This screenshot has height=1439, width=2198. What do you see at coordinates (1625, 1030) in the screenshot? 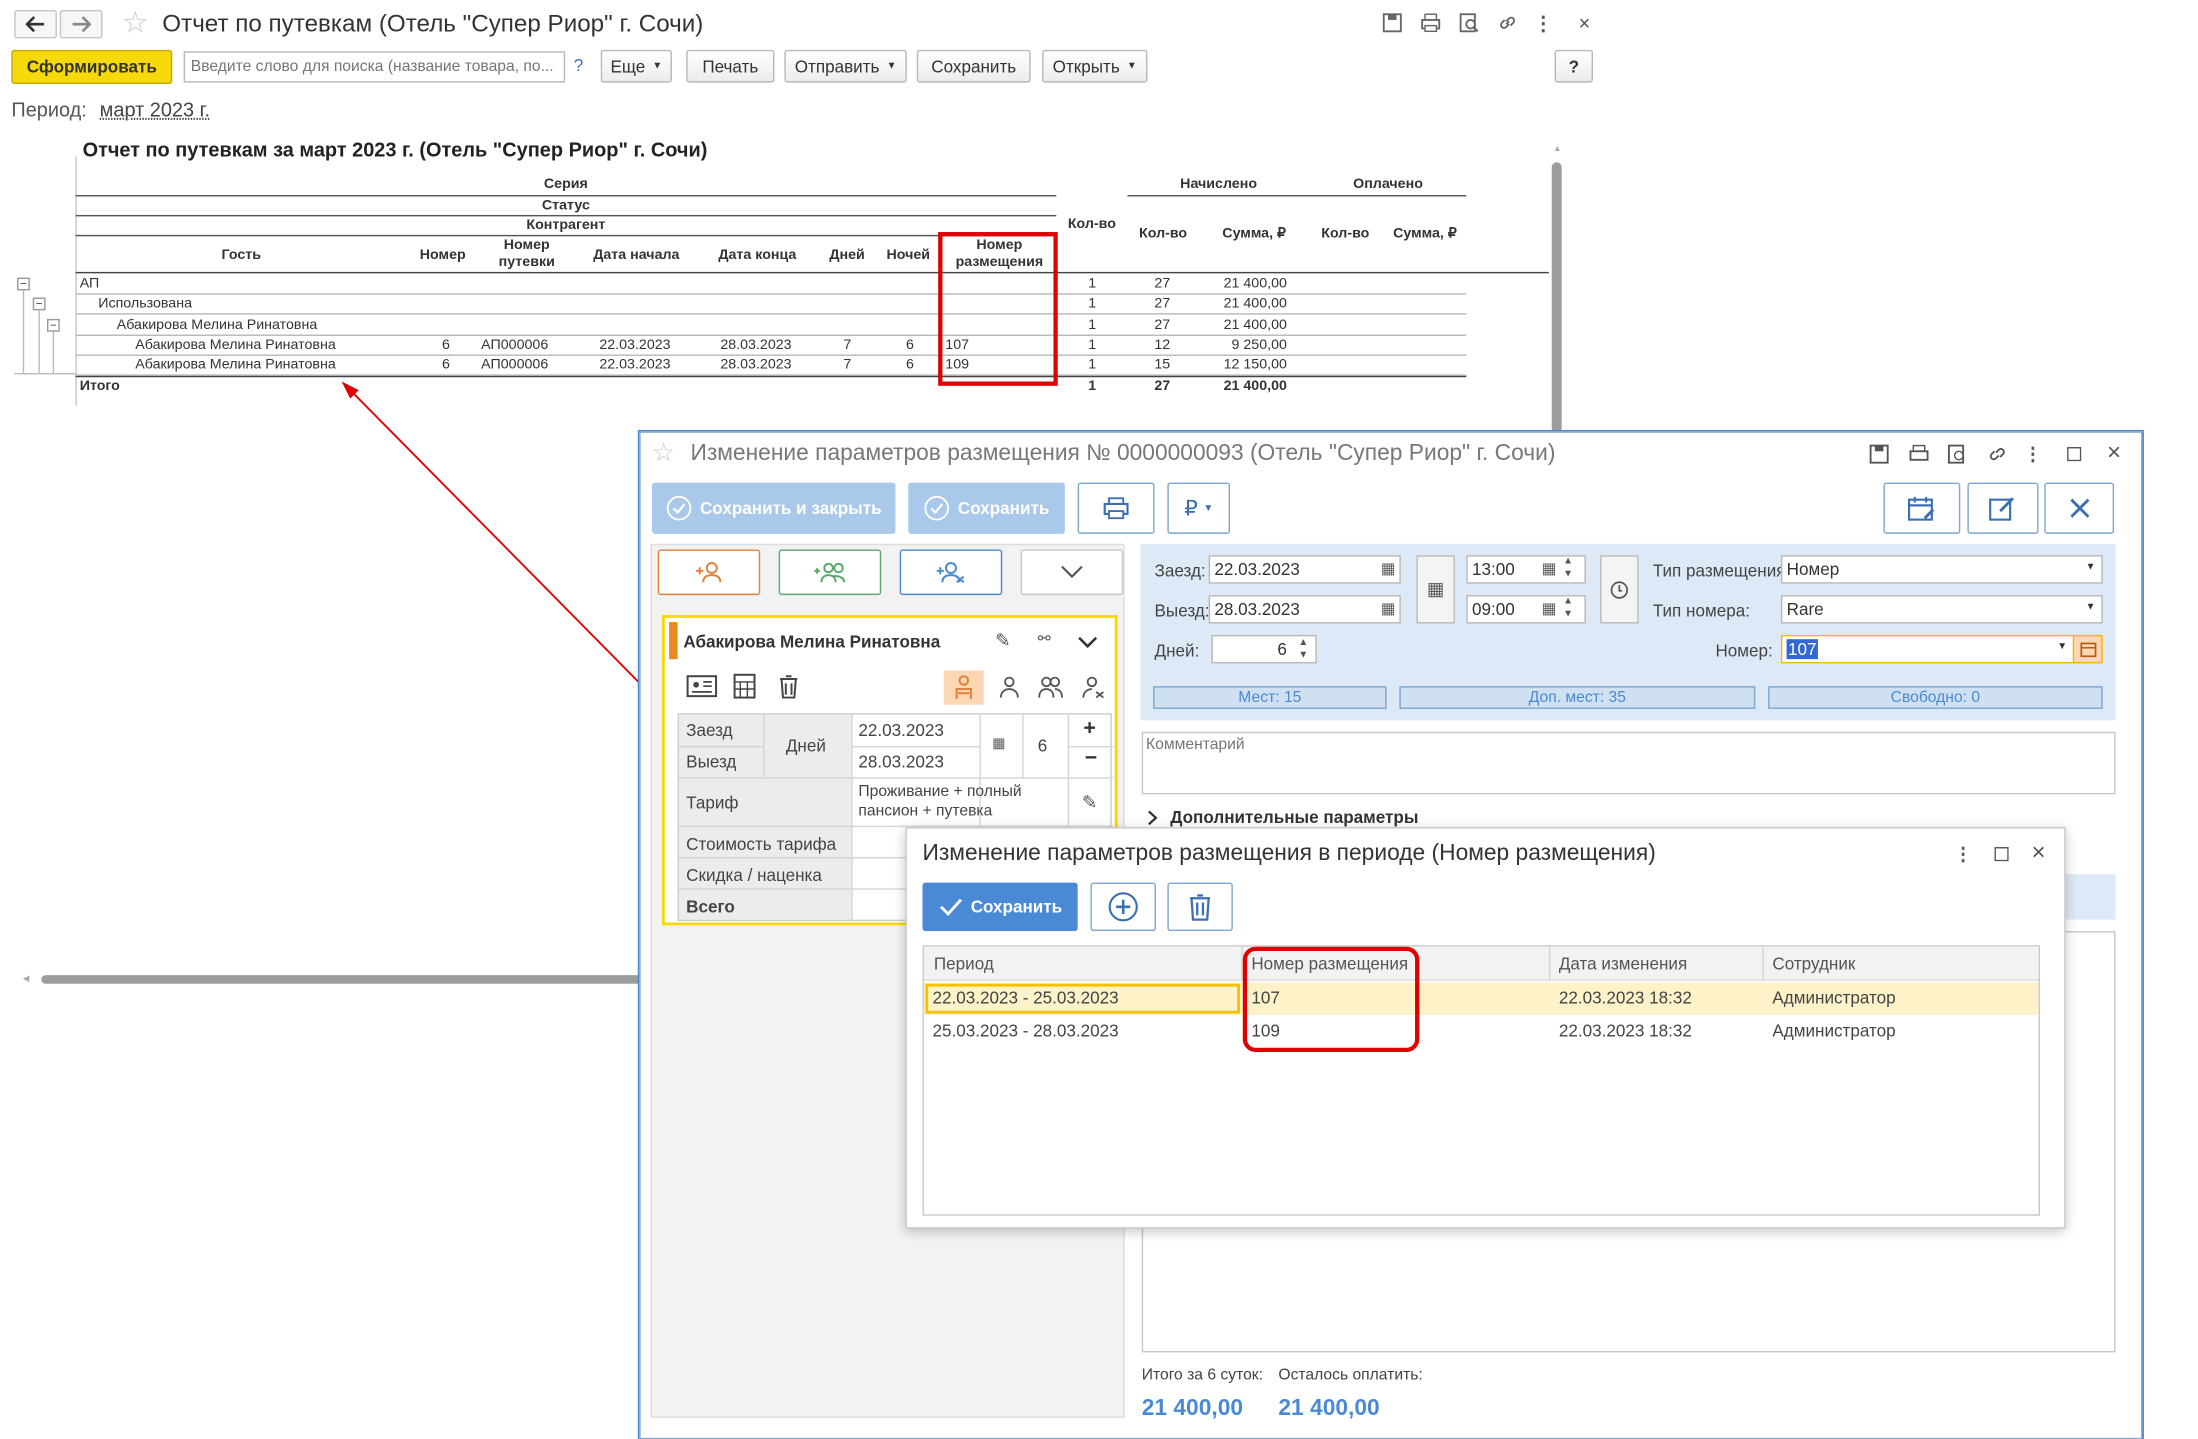
I see `cell-changed: 22.03.2023 18:32` at bounding box center [1625, 1030].